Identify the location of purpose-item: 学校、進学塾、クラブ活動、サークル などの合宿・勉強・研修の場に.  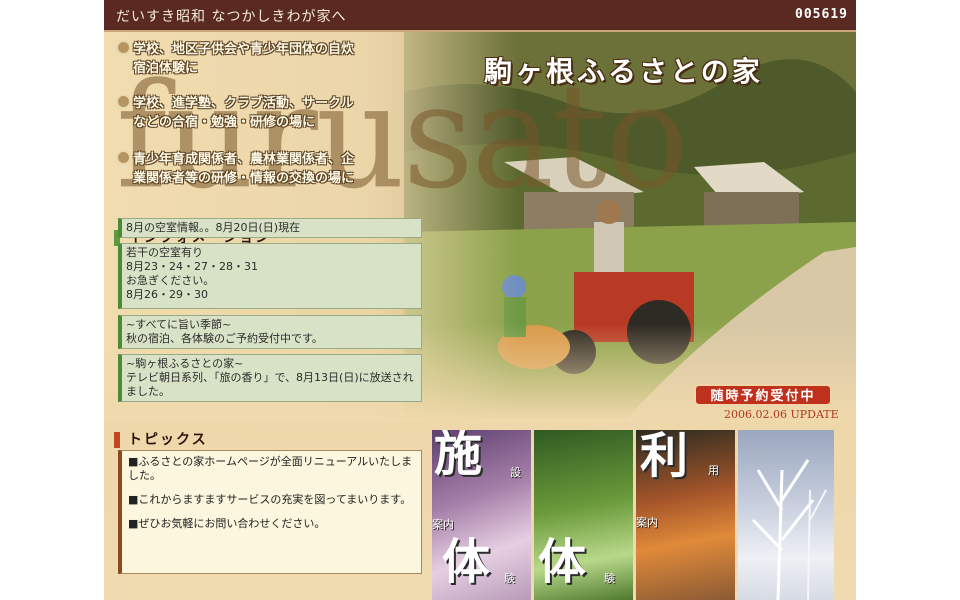
(271, 113).